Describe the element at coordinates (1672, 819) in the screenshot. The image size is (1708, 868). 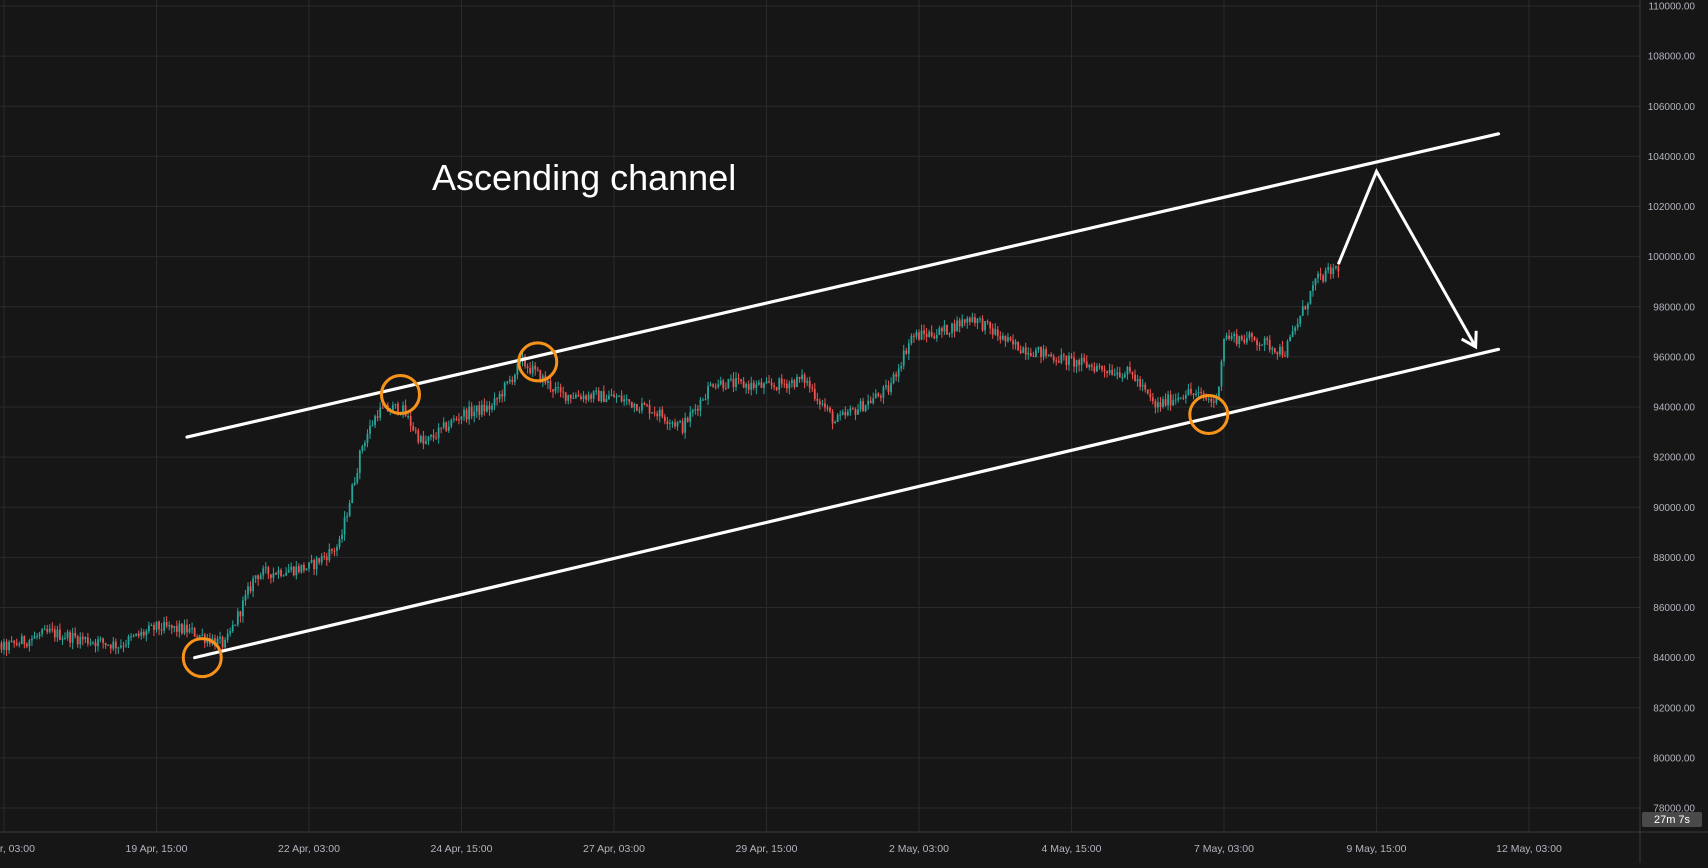
I see `countdown-badge: 27m 7s` at that location.